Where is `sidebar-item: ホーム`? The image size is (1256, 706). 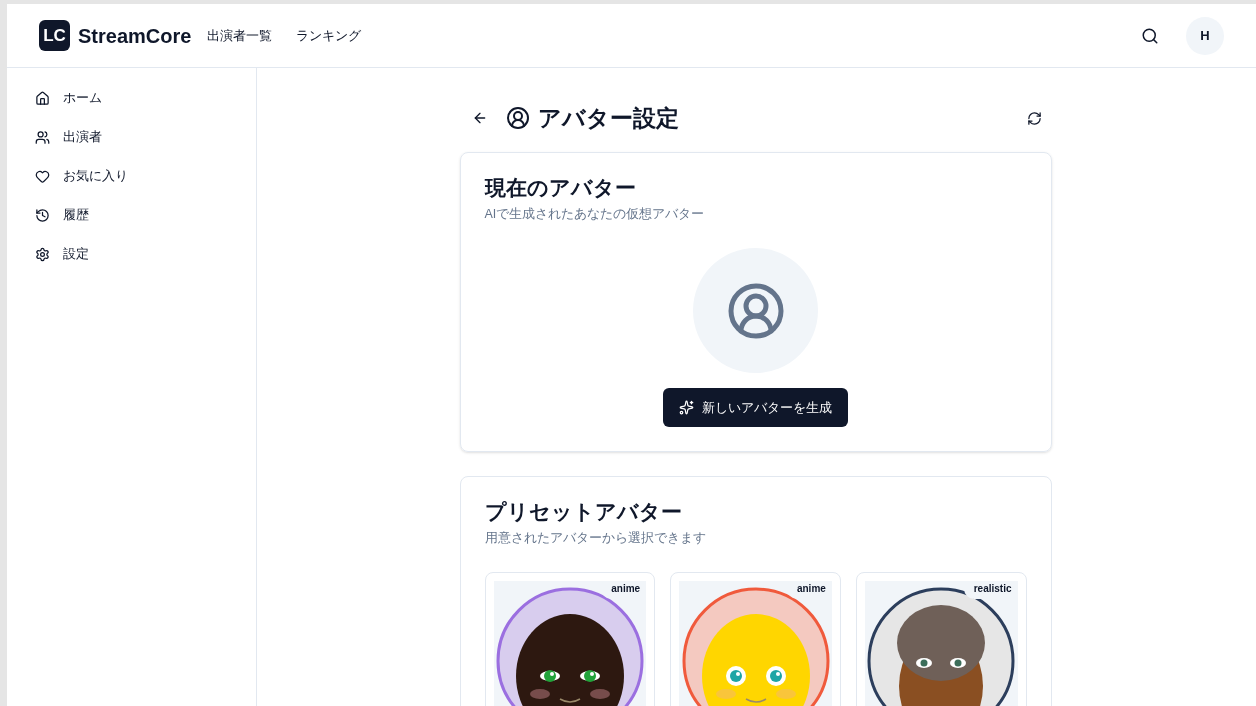
sidebar-item: ホーム is located at coordinates (145, 98).